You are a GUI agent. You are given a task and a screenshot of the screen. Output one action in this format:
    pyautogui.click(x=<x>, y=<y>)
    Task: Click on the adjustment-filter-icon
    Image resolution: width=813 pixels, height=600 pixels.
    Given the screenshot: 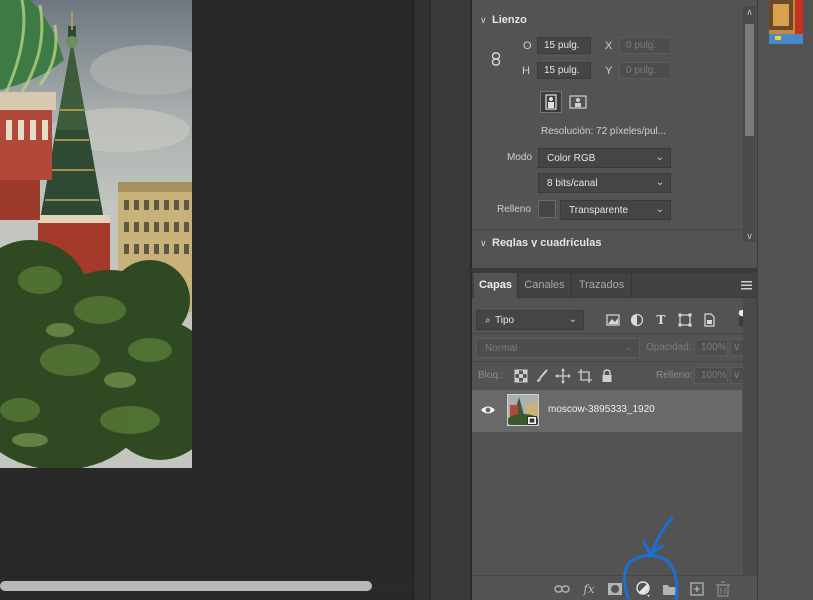 What is the action you would take?
    pyautogui.click(x=637, y=320)
    